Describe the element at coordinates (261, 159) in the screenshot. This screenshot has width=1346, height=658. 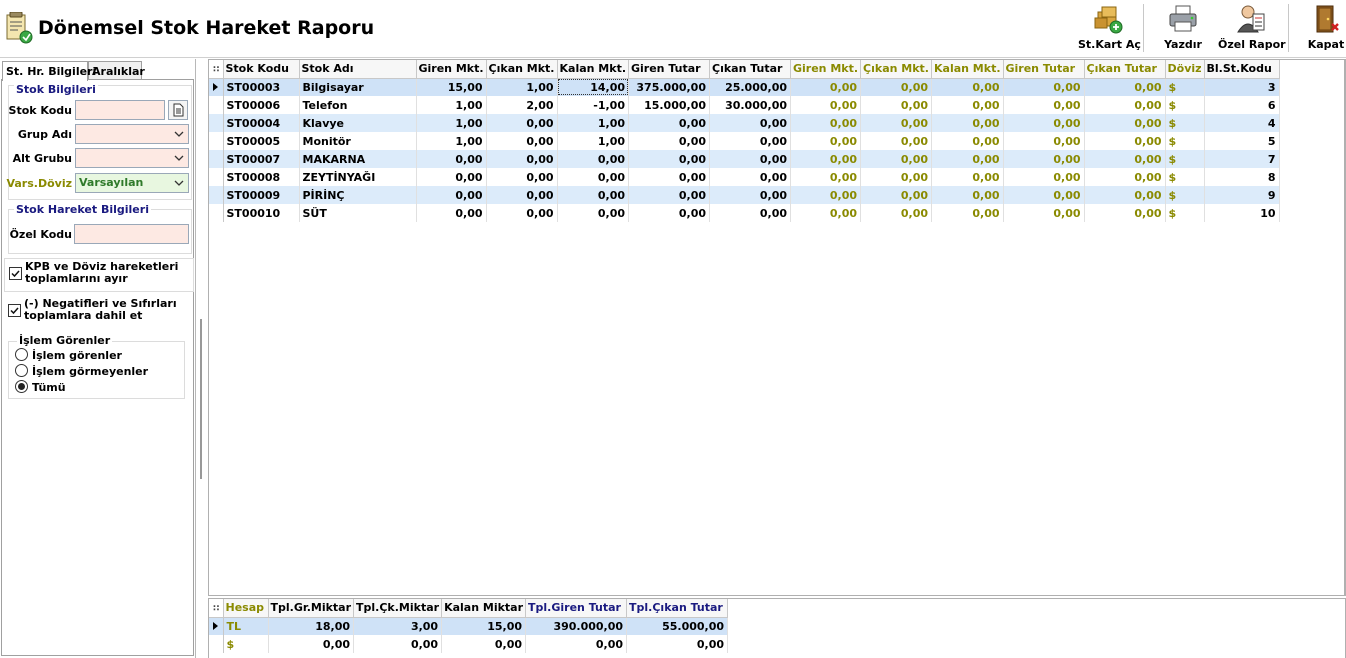
I see `table-cell: ST00007` at that location.